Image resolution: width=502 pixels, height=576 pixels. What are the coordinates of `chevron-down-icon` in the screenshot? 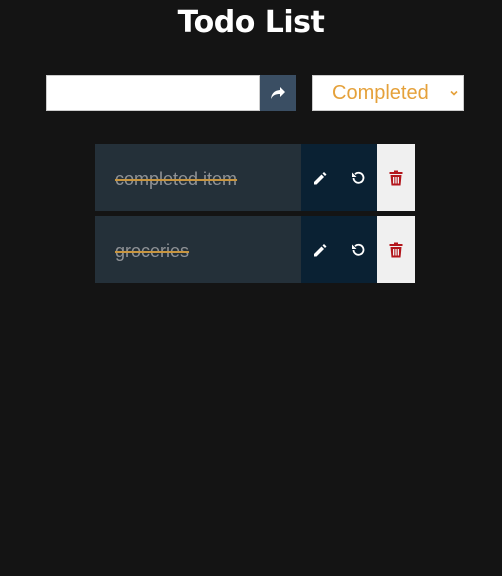 It's located at (454, 93).